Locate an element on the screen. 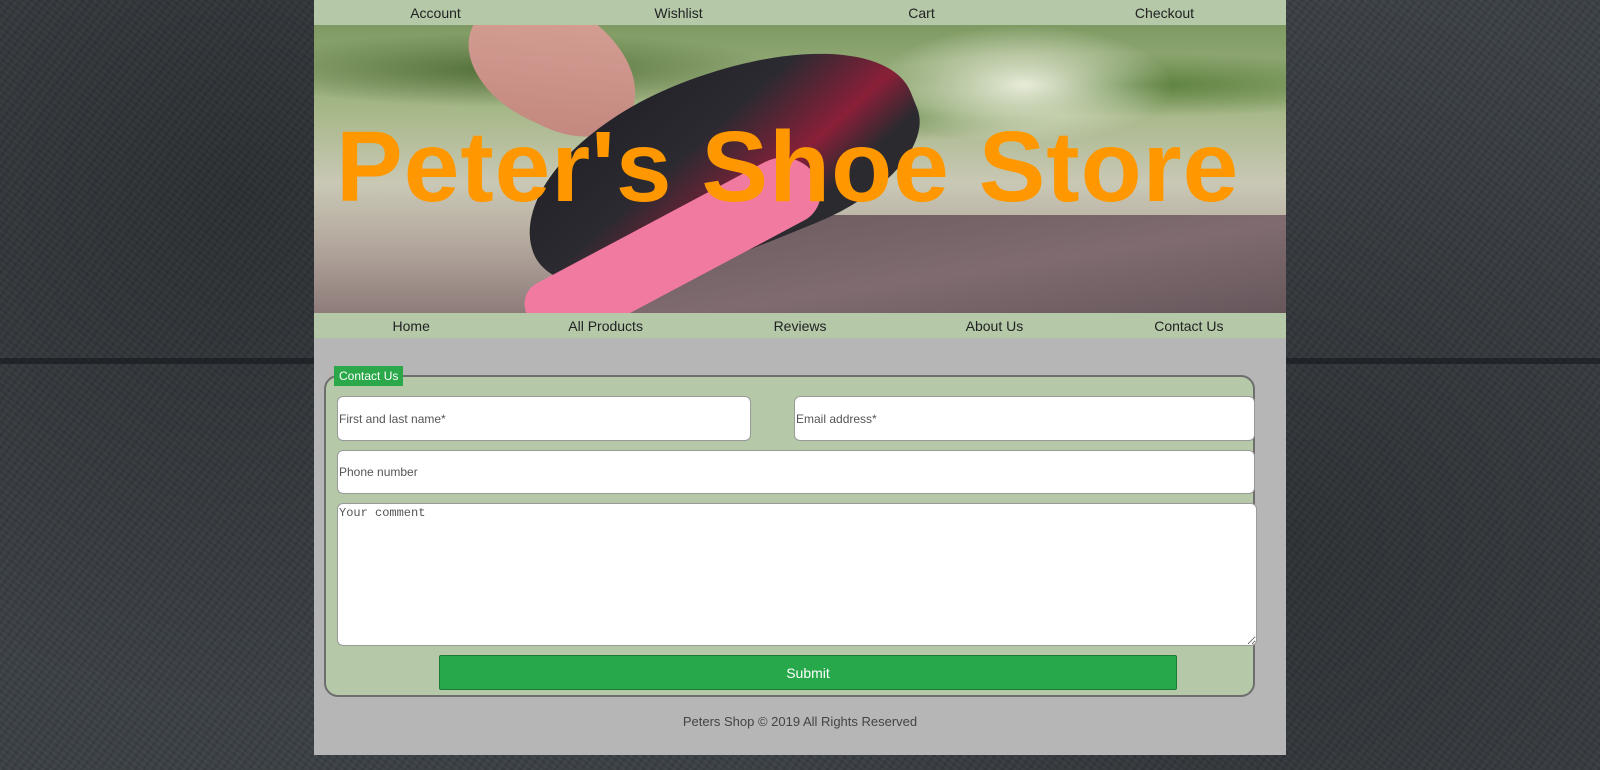  email-field is located at coordinates (1024, 418).